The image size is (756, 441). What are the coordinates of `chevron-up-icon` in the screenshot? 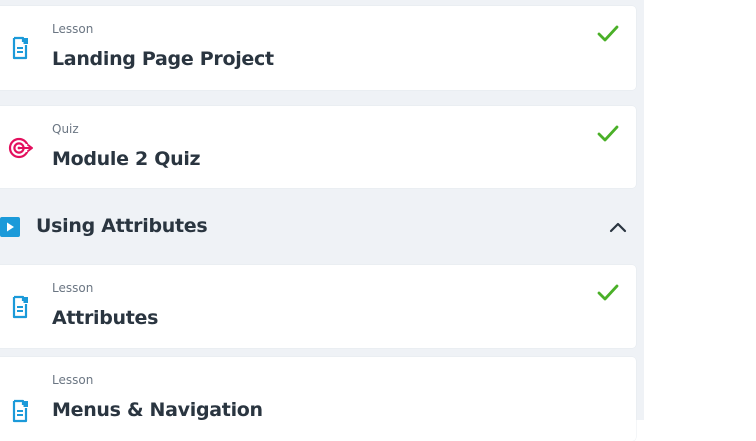 It's located at (618, 227).